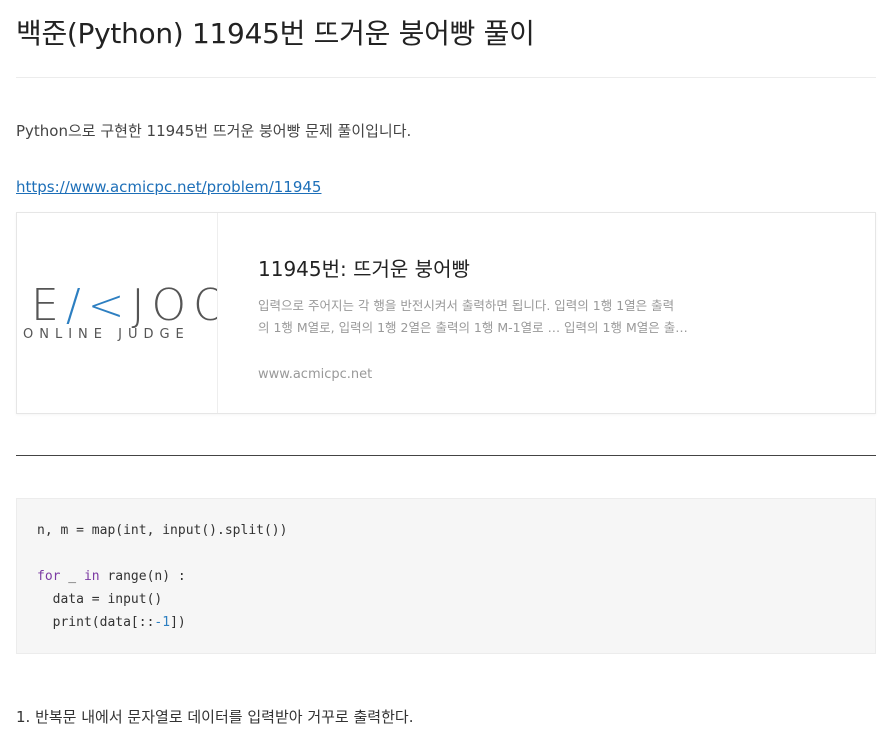 This screenshot has height=744, width=889. I want to click on logo-subtitle: ONLINE JUDGE, so click(106, 334).